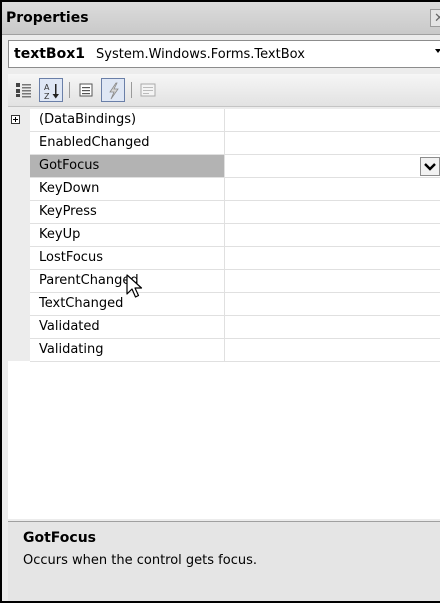  What do you see at coordinates (235, 327) in the screenshot?
I see `grid-row-validated: Validated` at bounding box center [235, 327].